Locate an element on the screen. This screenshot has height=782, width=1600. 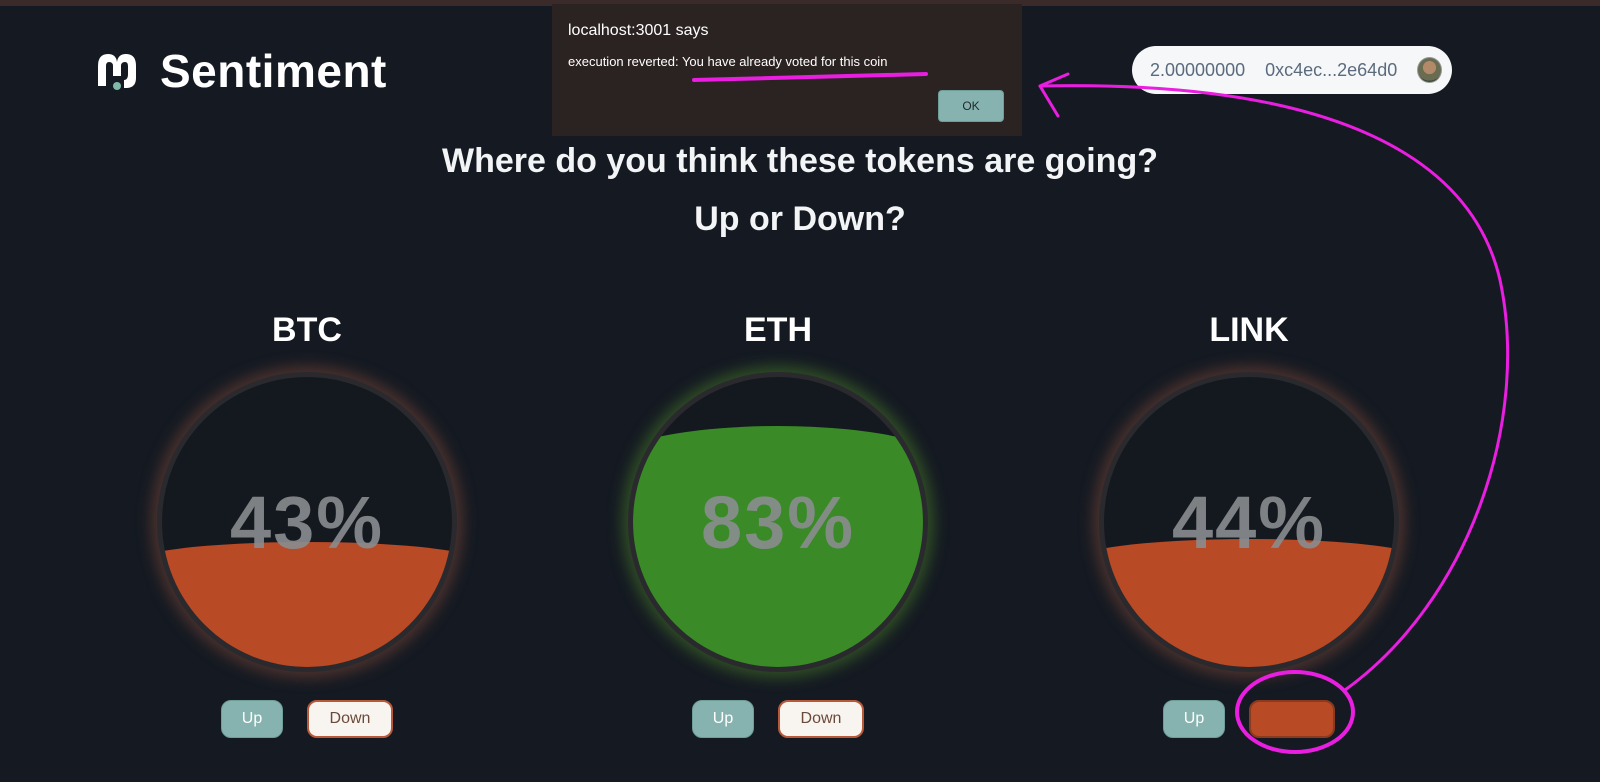
alert-ok-button: OK is located at coordinates (971, 106).